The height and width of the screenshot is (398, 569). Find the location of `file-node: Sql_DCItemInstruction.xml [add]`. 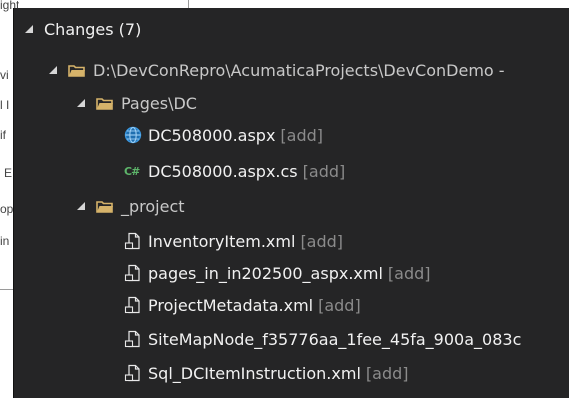

file-node: Sql_DCItemInstruction.xml [add] is located at coordinates (266, 373).